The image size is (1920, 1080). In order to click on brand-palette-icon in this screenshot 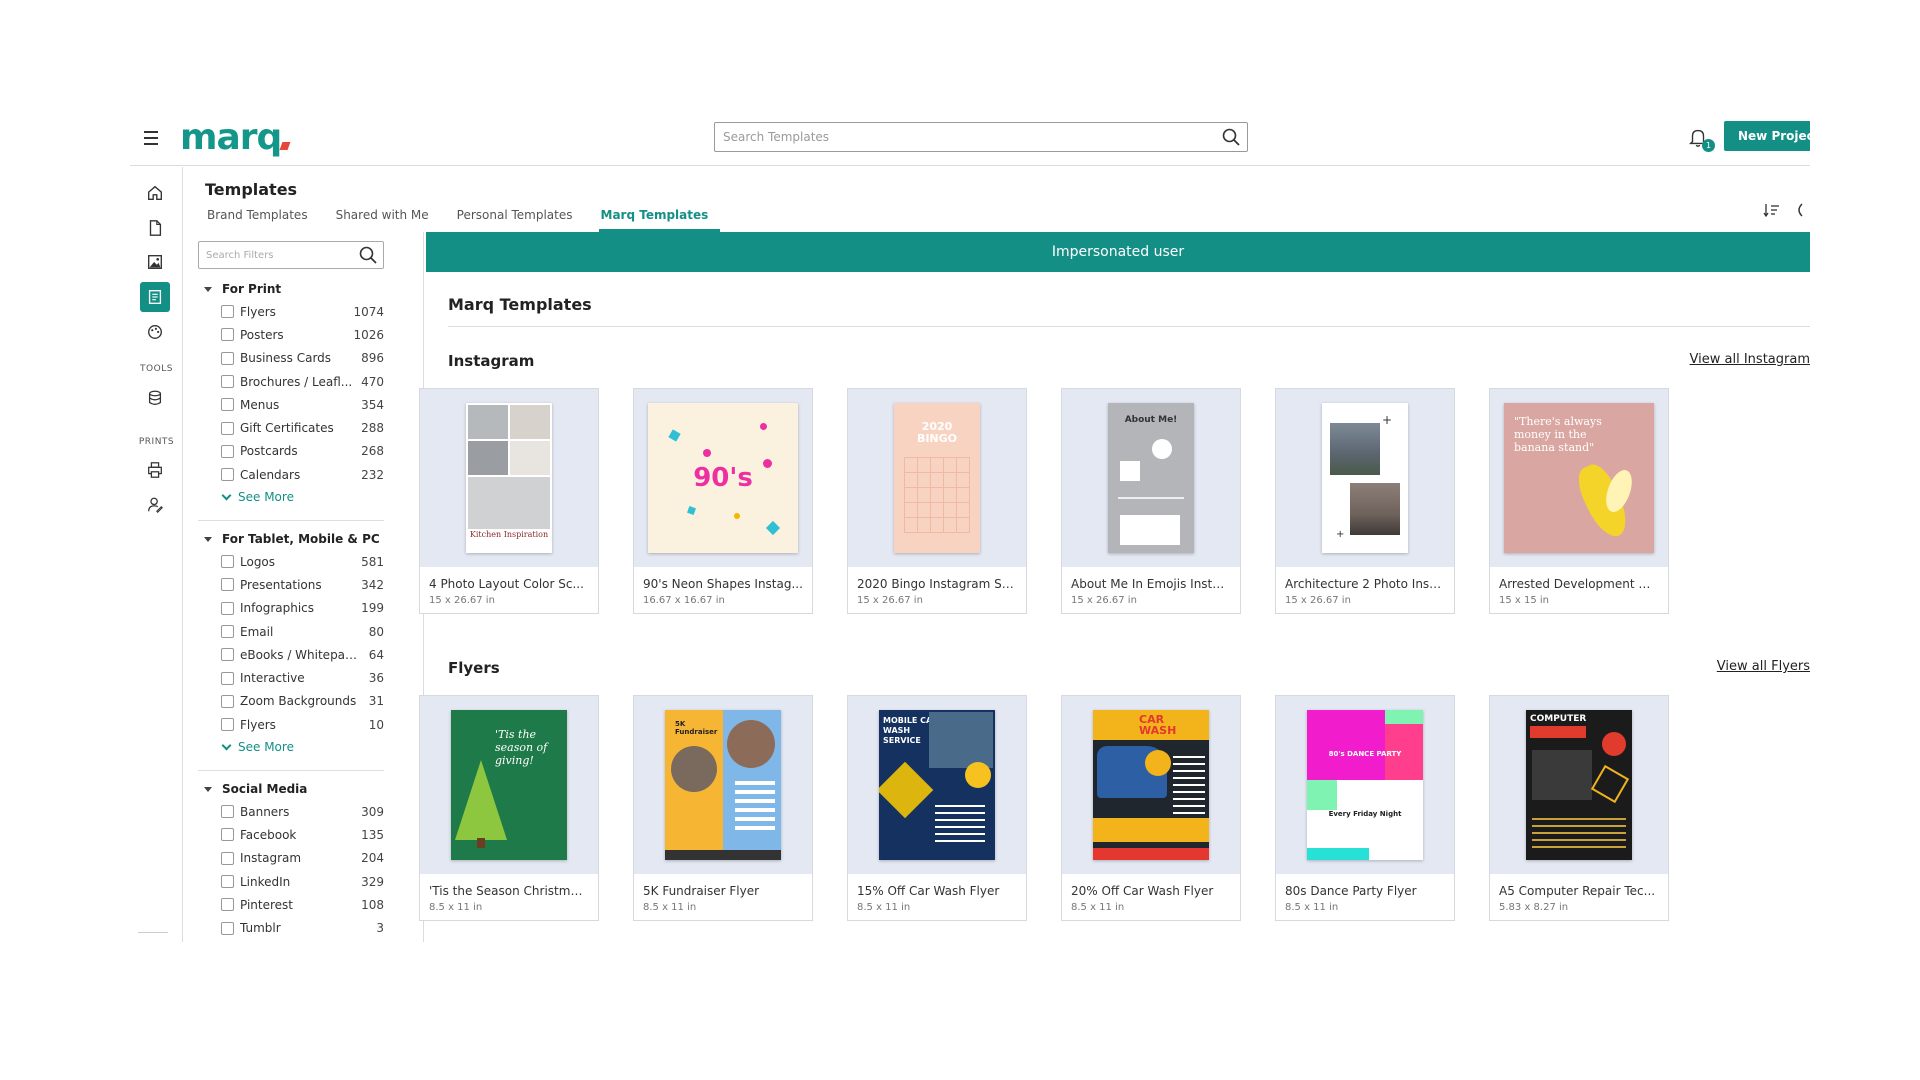, I will do `click(155, 332)`.